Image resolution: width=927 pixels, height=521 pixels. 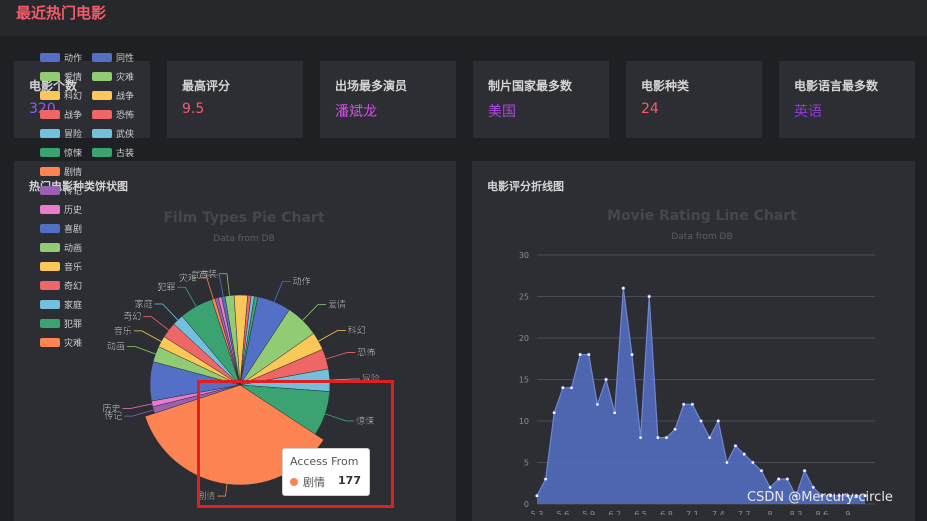 I want to click on top-bar: 最近热门电影, so click(x=463, y=18).